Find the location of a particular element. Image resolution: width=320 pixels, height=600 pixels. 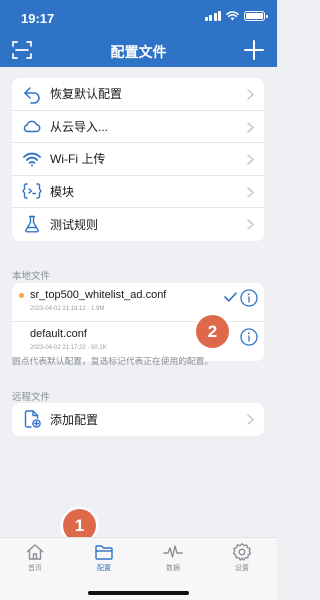

battery-icon is located at coordinates (256, 16).